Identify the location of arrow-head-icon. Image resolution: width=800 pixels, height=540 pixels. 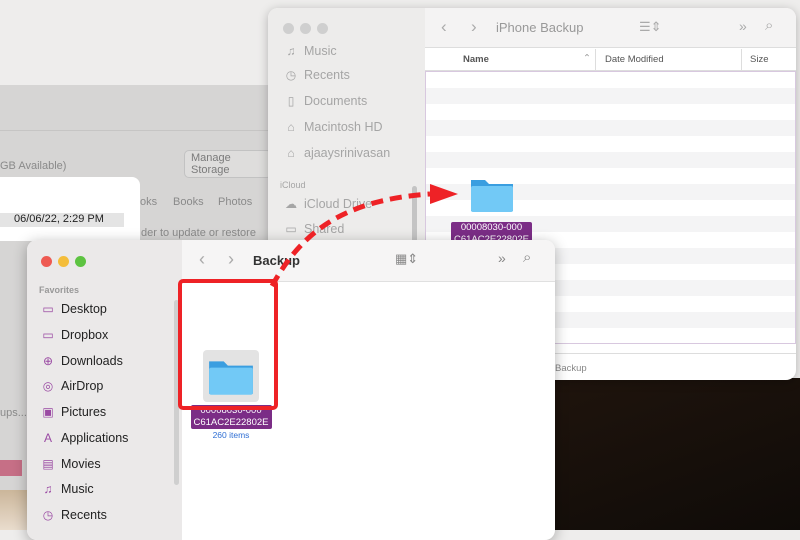
(444, 194).